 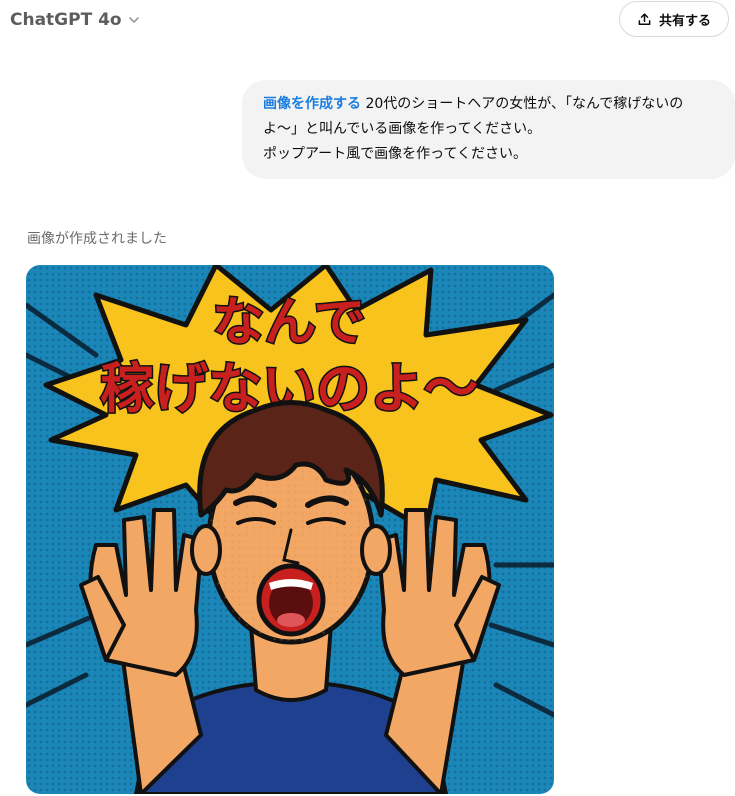 I want to click on create-image-tool-tag: 画像を作成する, so click(x=312, y=104).